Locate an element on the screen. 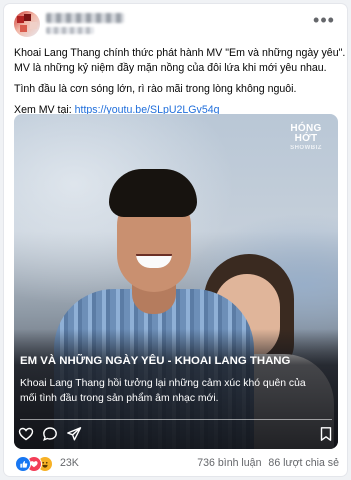 This screenshot has height=480, width=351. author-name-blurred is located at coordinates (85, 18).